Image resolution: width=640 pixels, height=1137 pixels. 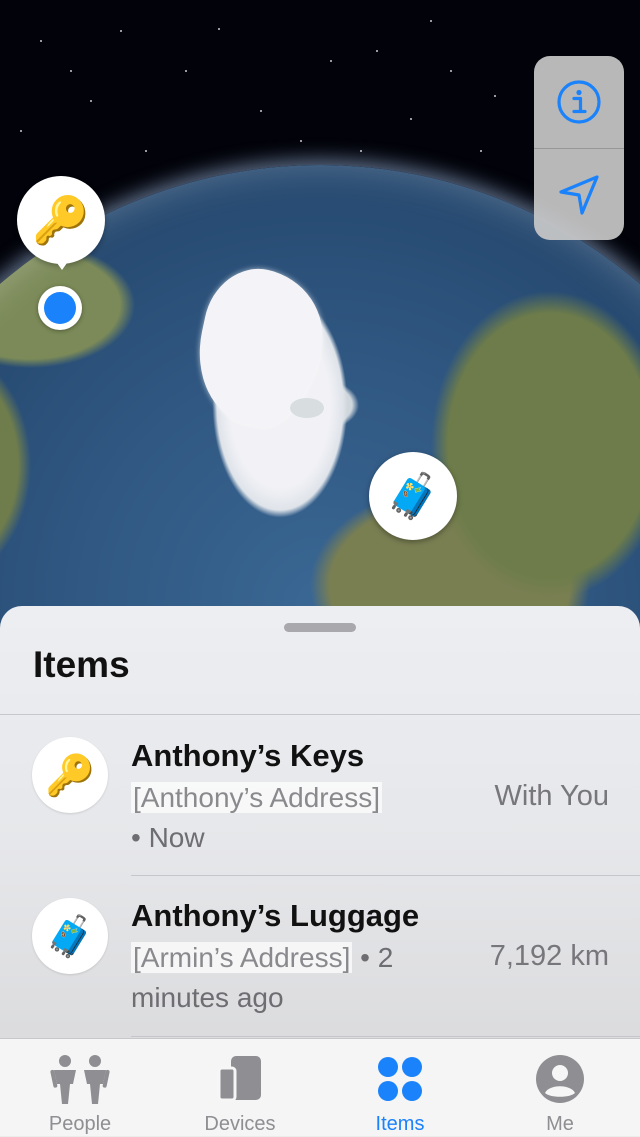 I want to click on tab-label: Devices, so click(x=240, y=1124).